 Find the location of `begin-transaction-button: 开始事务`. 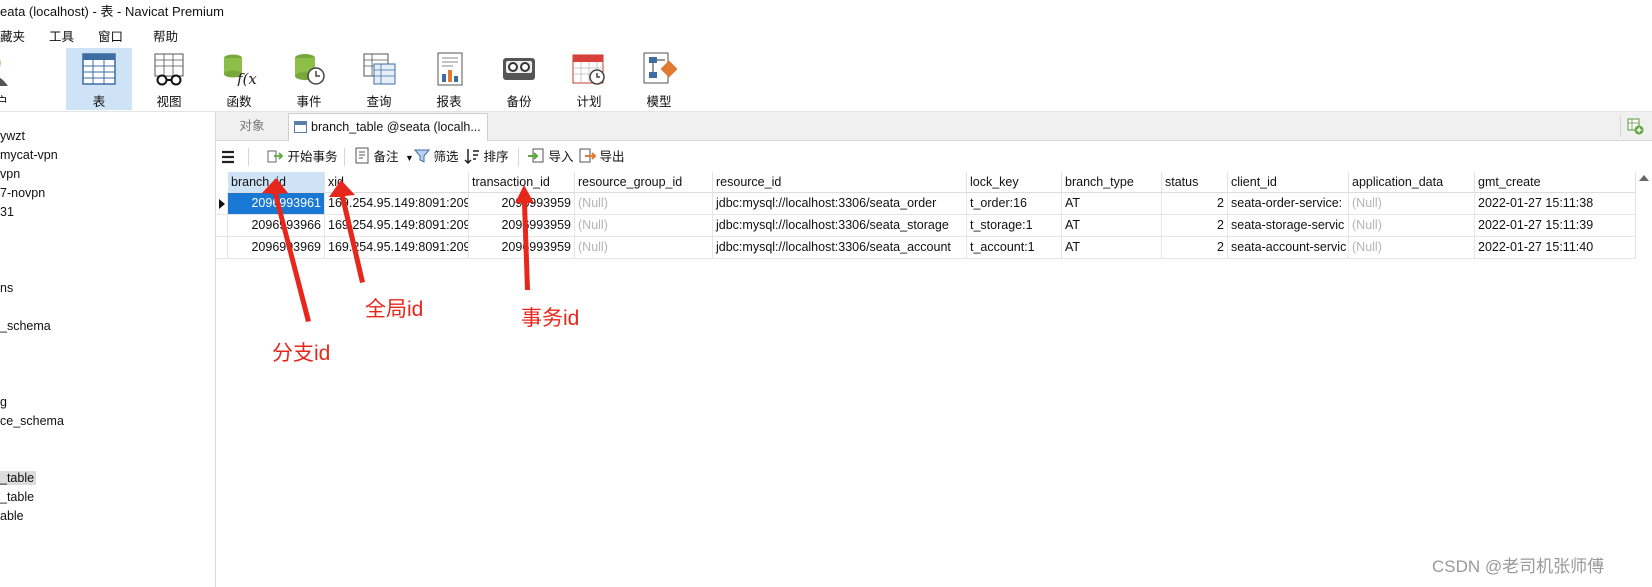

begin-transaction-button: 开始事务 is located at coordinates (302, 157).